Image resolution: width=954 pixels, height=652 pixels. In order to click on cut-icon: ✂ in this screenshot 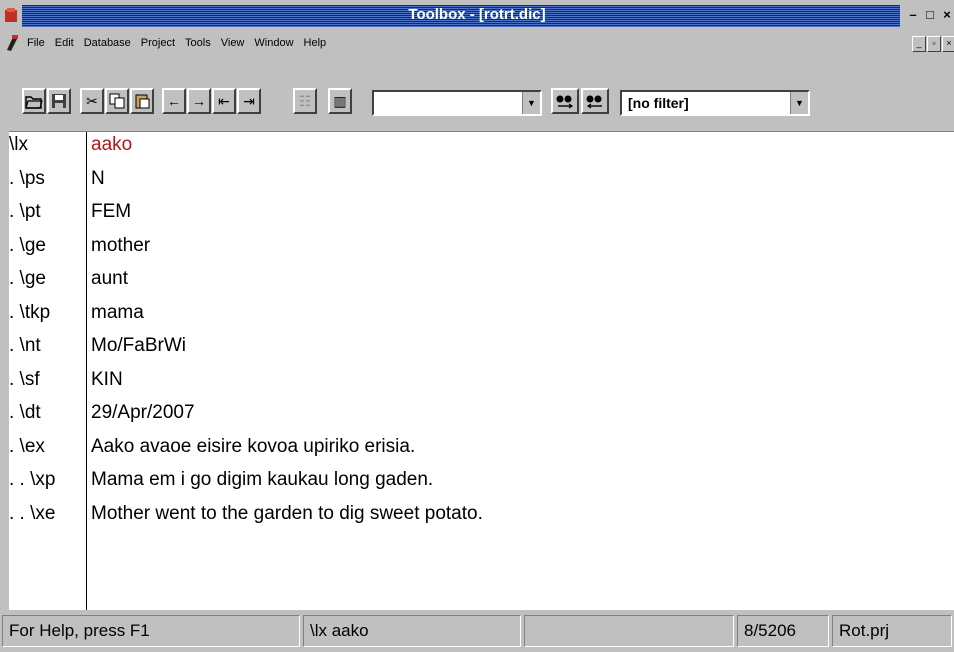, I will do `click(92, 101)`.